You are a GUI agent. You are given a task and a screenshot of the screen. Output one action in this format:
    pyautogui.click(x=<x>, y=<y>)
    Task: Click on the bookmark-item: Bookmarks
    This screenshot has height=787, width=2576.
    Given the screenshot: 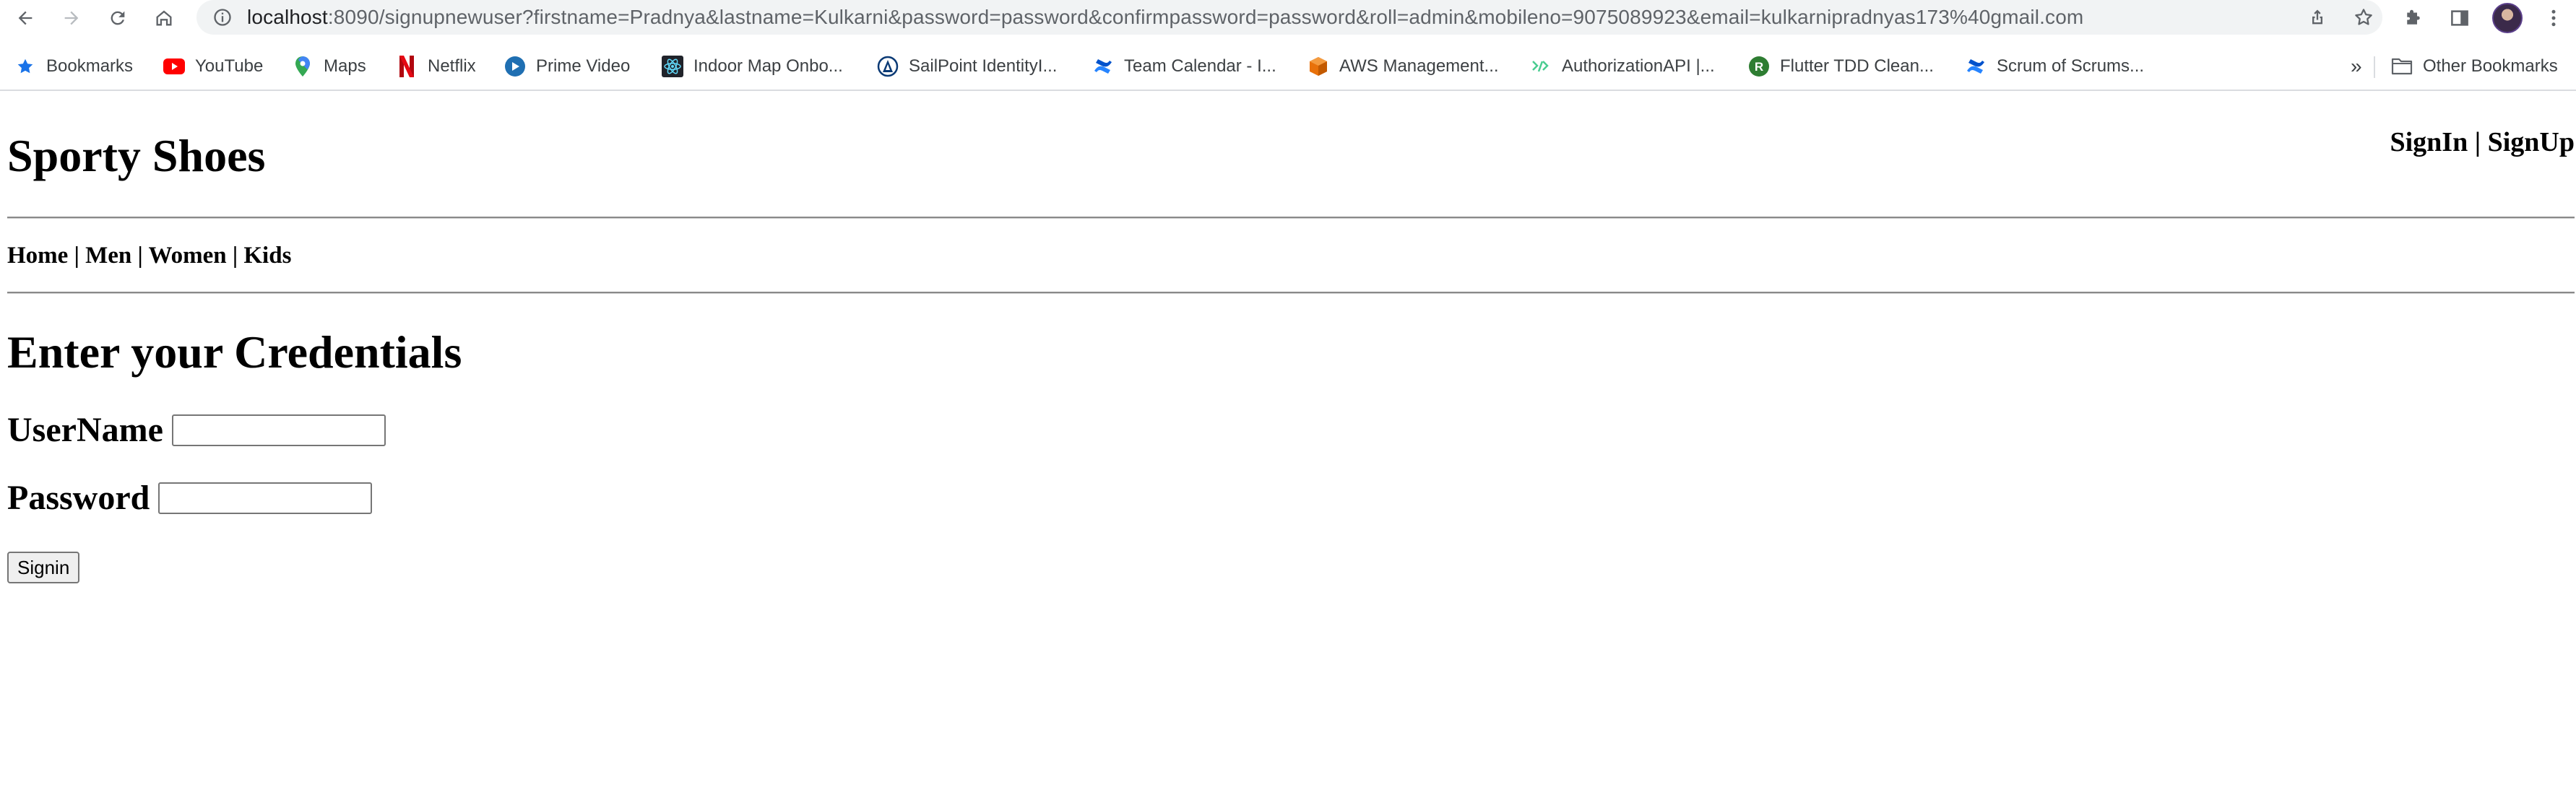 What is the action you would take?
    pyautogui.click(x=73, y=66)
    